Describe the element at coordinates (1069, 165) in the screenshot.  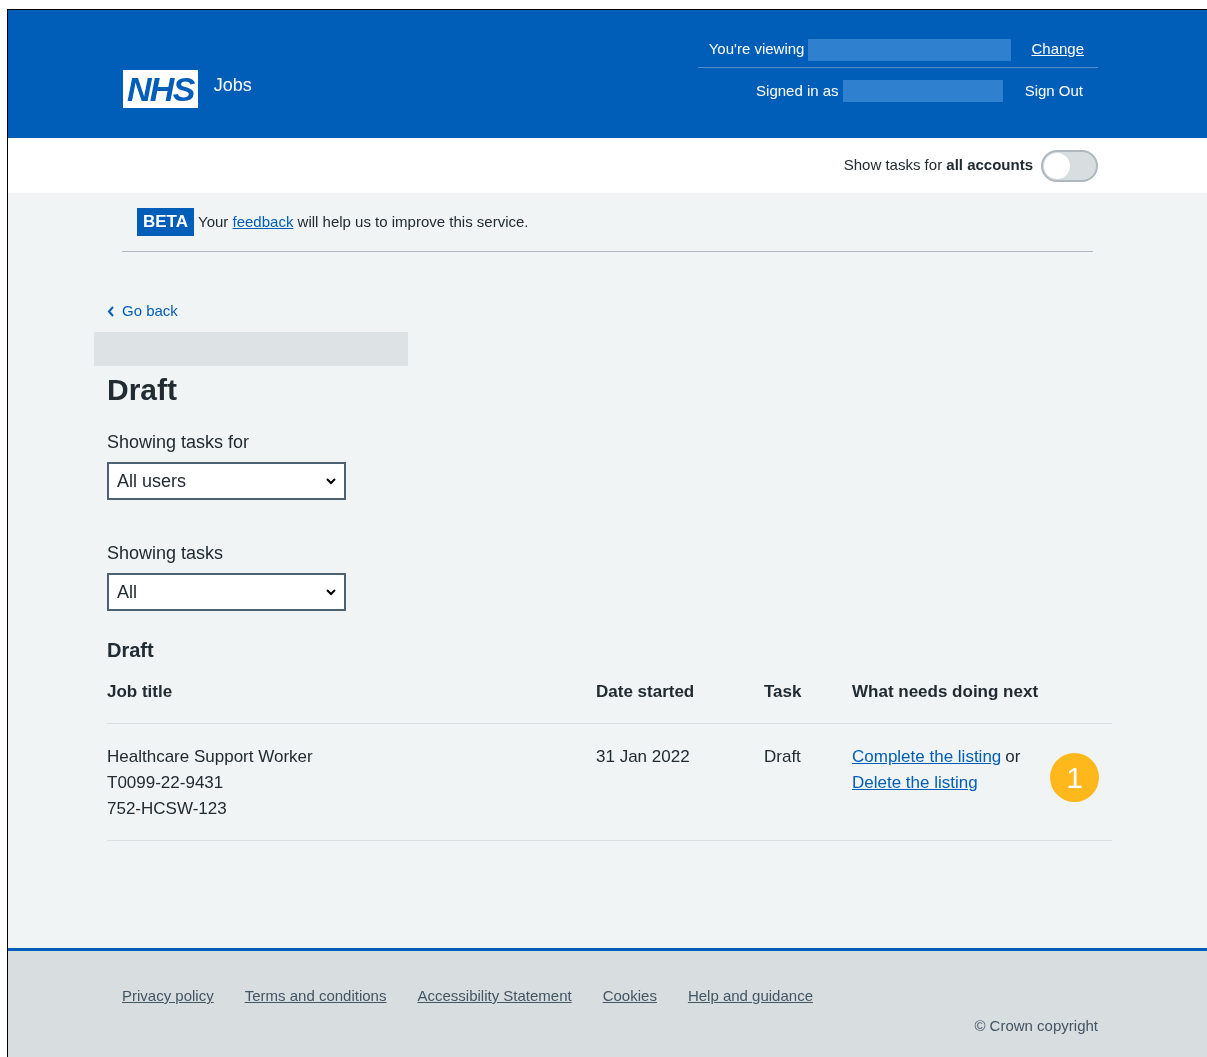
I see `toggle-switch` at that location.